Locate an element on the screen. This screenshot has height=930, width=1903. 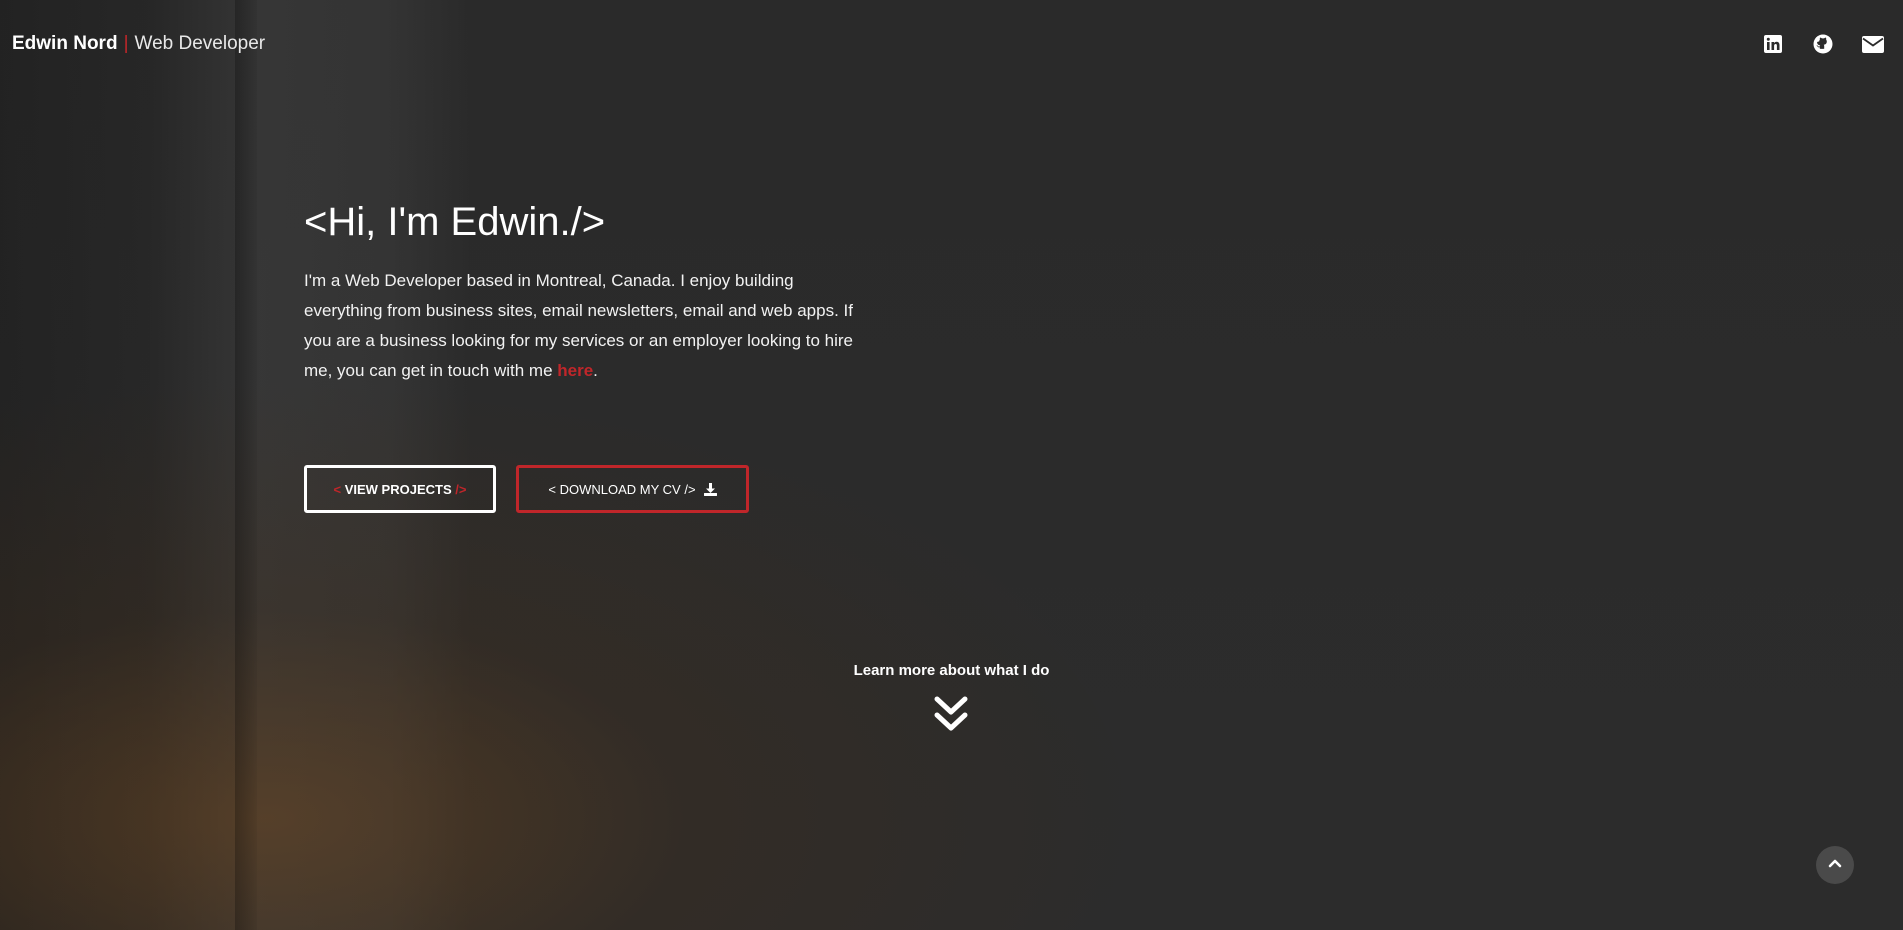
download-cv-button: < DOWNLOAD MY CV /> is located at coordinates (632, 489).